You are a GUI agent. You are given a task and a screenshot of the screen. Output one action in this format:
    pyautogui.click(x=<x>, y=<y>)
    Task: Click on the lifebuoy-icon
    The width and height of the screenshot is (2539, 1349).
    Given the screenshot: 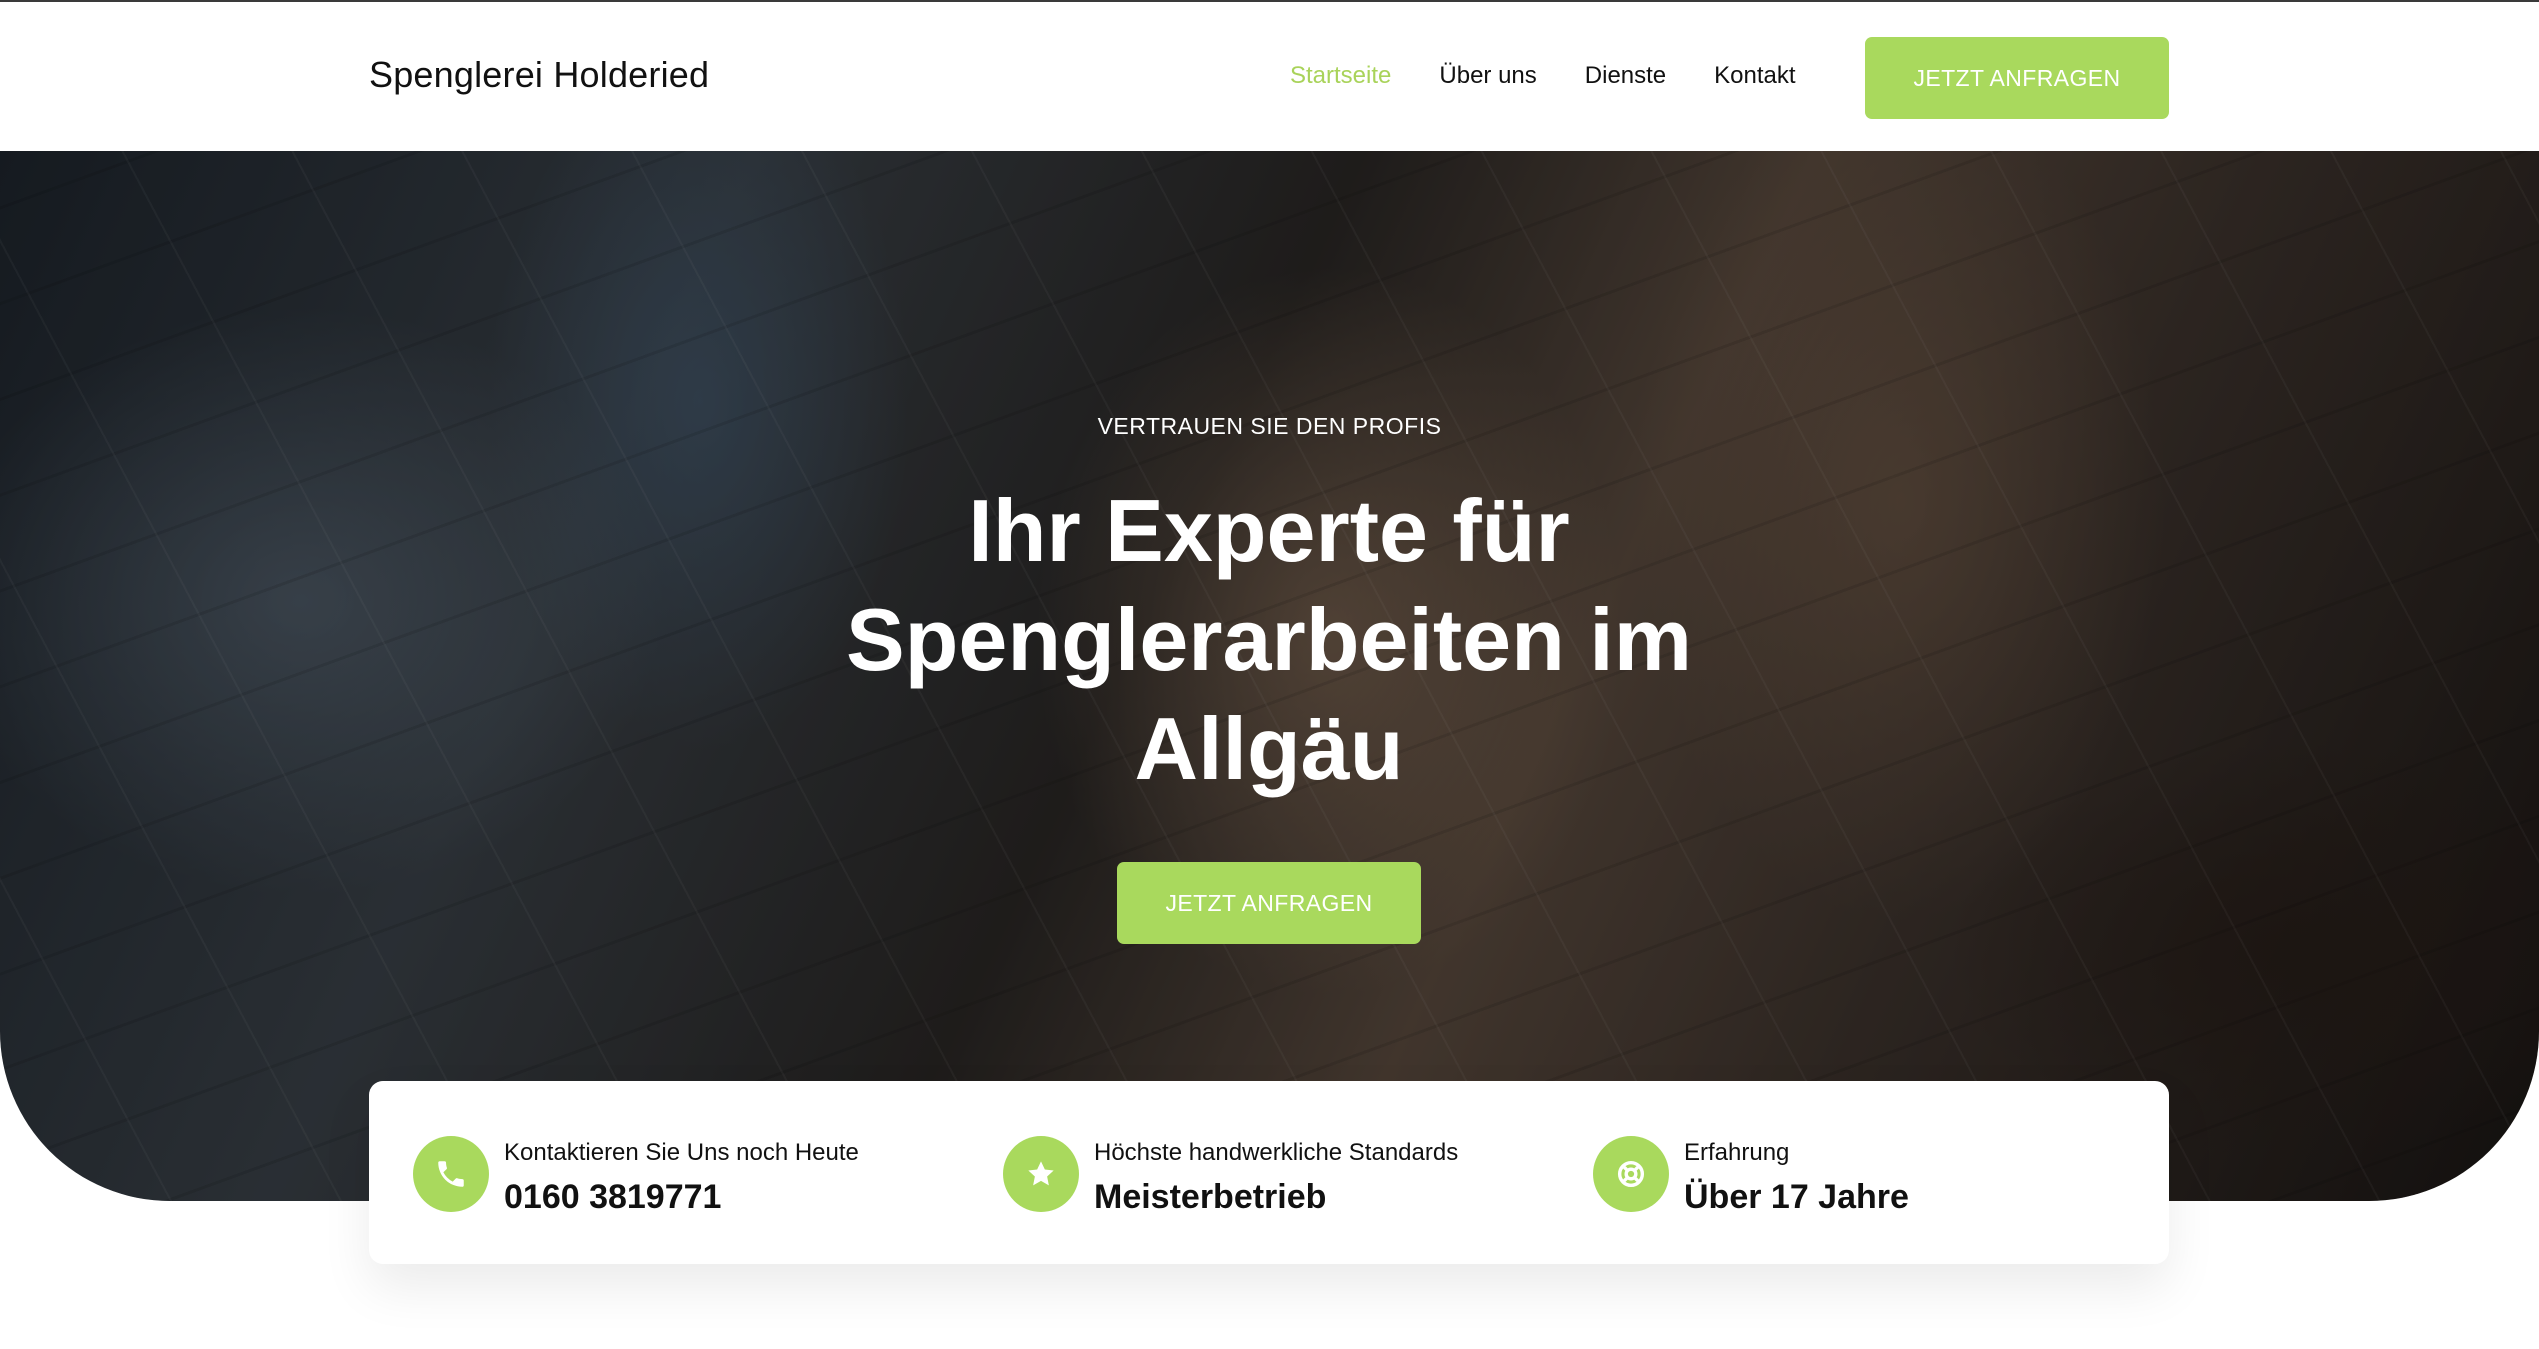 What is the action you would take?
    pyautogui.click(x=1631, y=1174)
    